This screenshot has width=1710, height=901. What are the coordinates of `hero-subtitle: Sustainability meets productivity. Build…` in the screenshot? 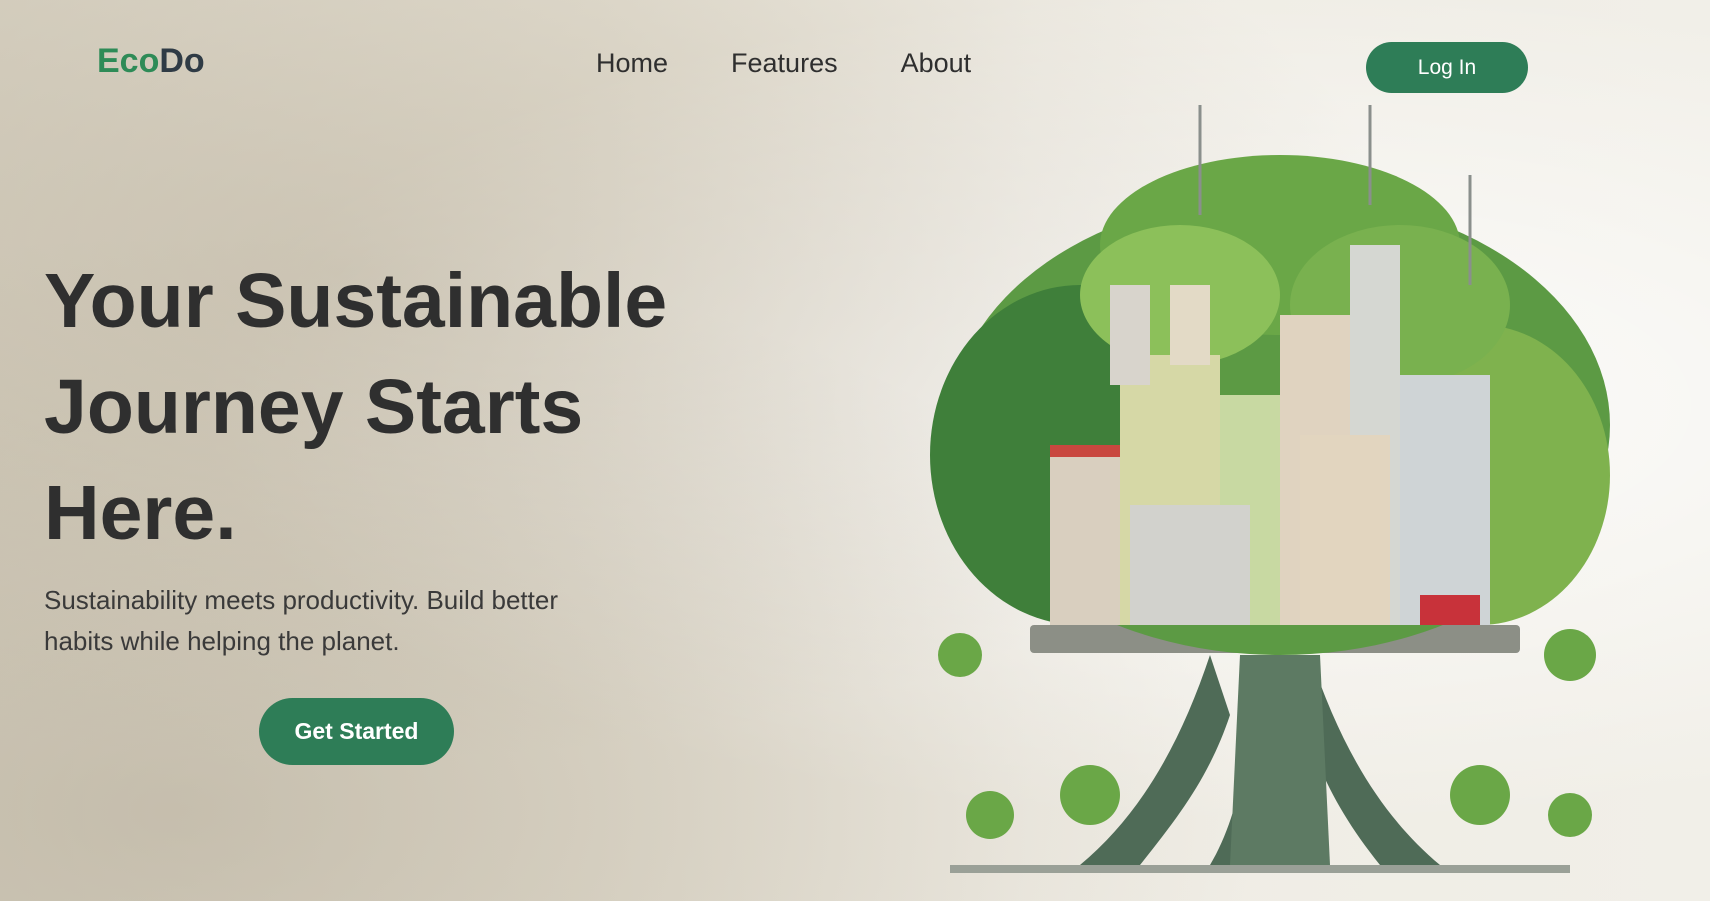 It's located at (344, 621).